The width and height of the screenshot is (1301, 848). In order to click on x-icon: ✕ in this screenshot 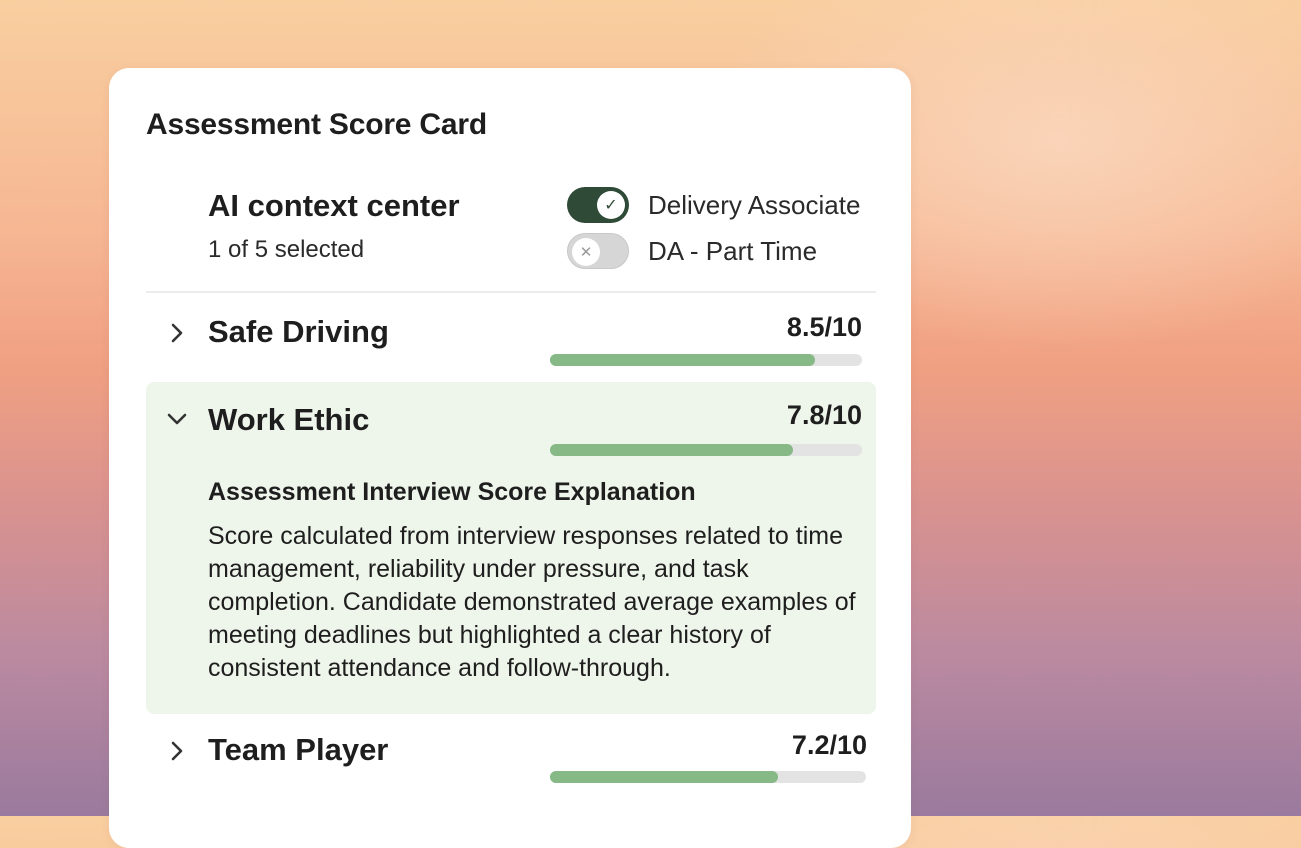, I will do `click(586, 252)`.